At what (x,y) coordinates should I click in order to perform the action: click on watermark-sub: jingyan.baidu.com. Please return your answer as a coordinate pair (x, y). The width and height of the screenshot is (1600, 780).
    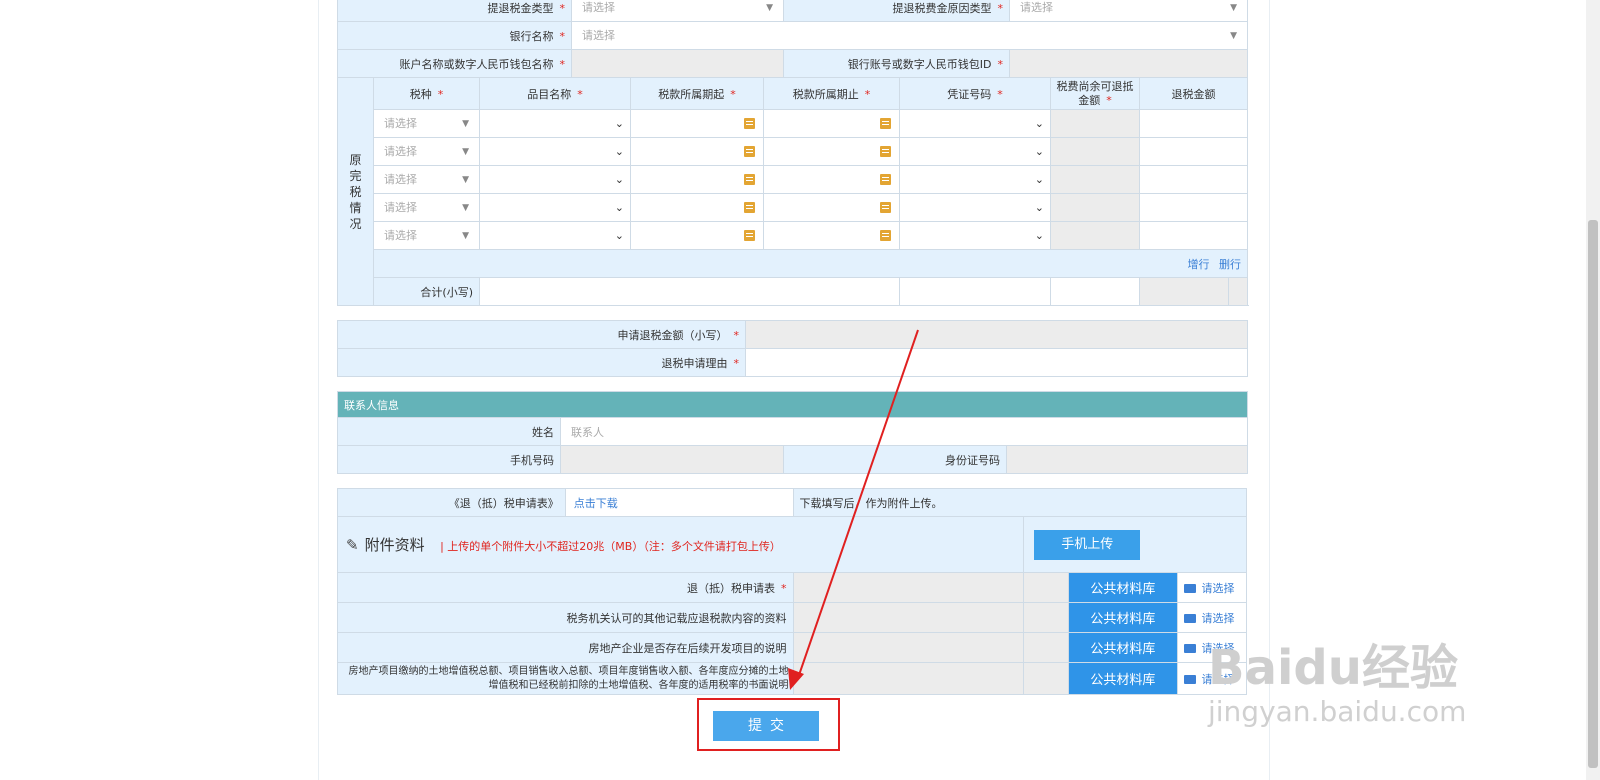
    Looking at the image, I should click on (1337, 711).